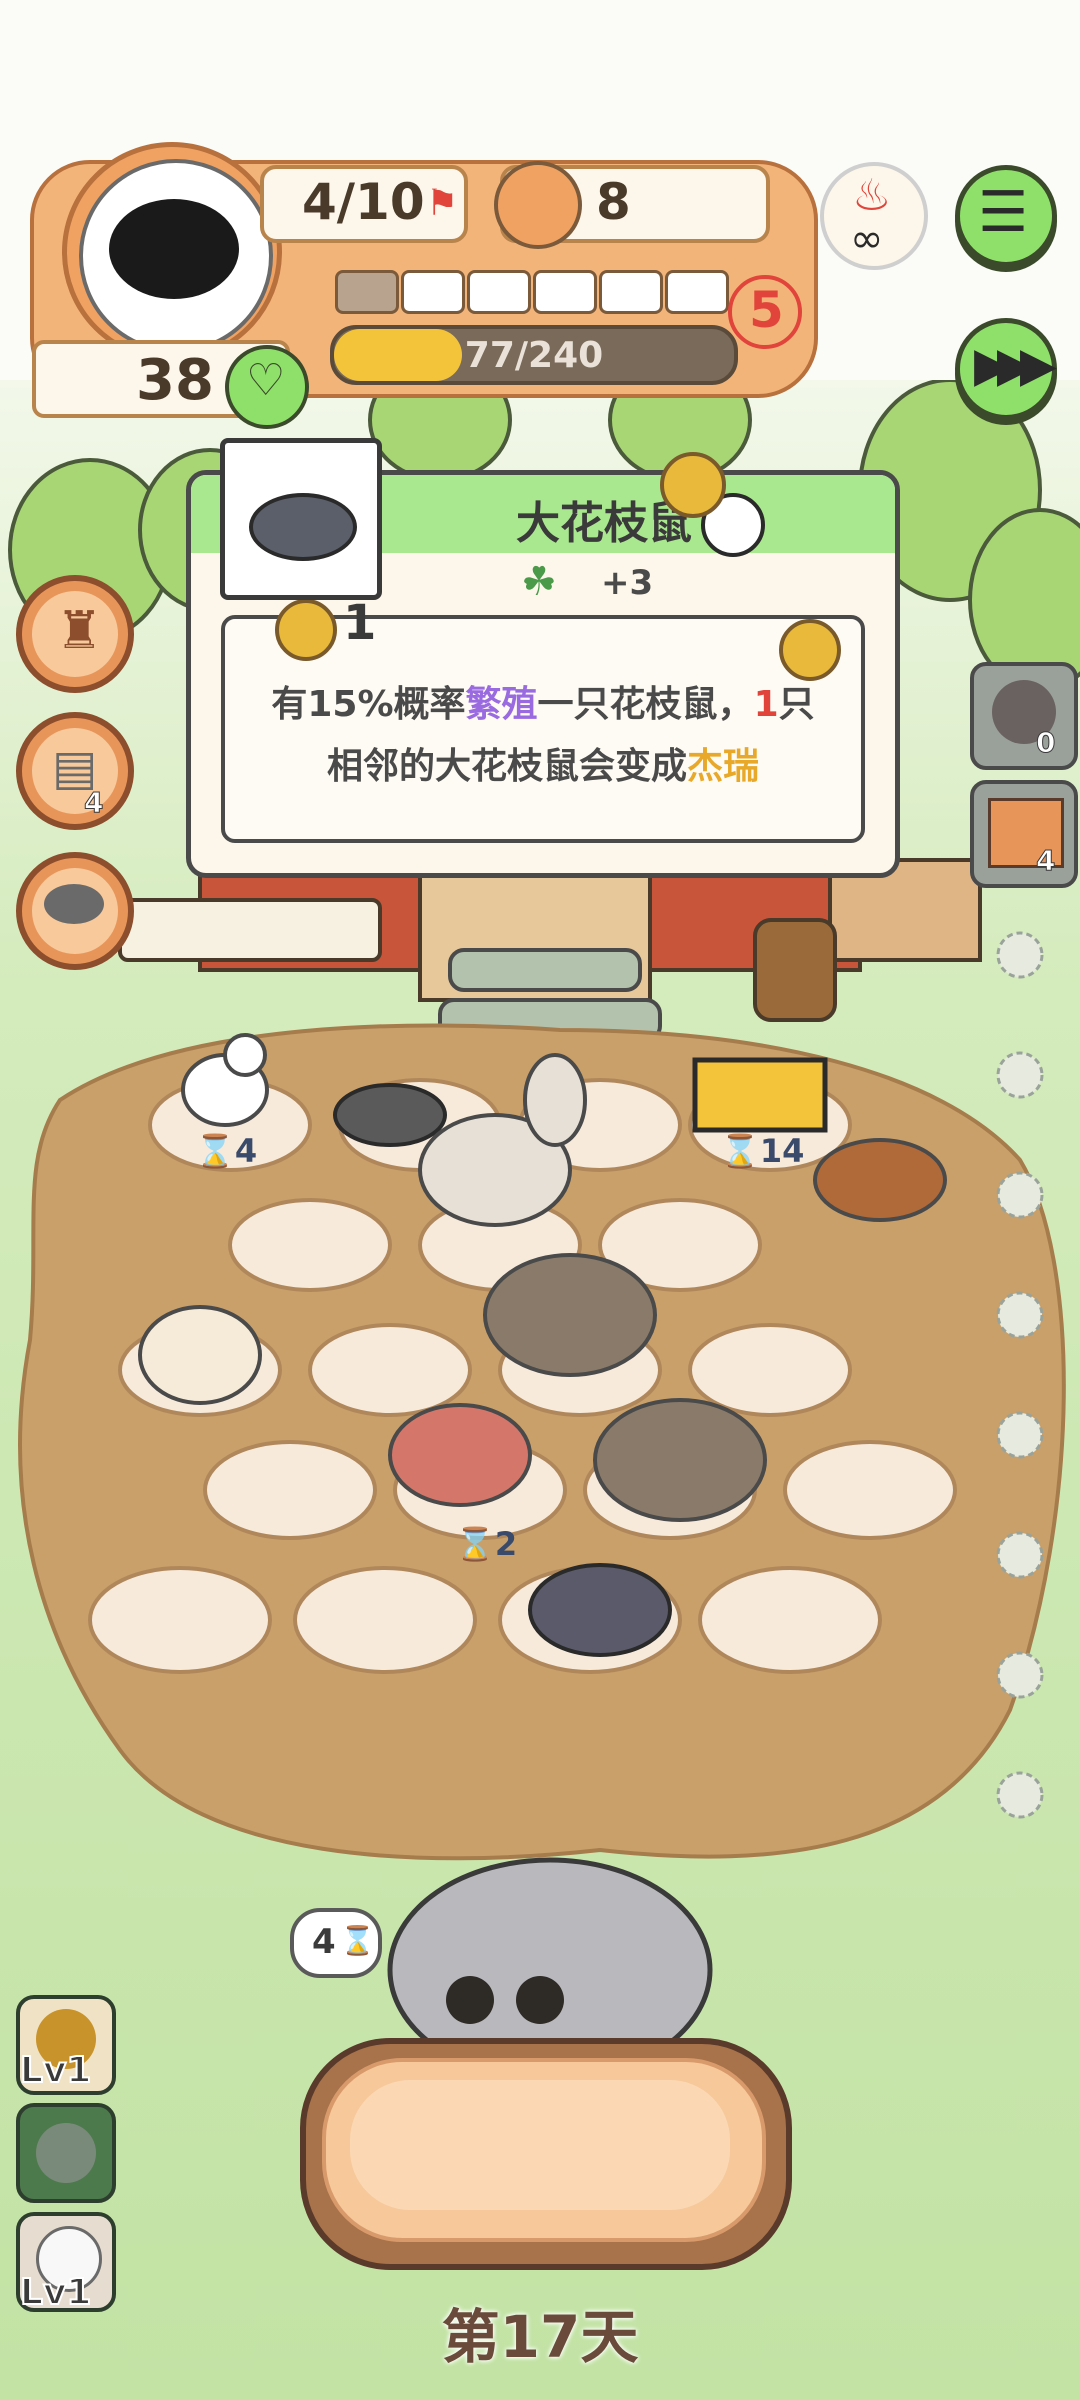 This screenshot has height=2400, width=1080. I want to click on pet-count-box: 4/10 ⚑, so click(364, 204).